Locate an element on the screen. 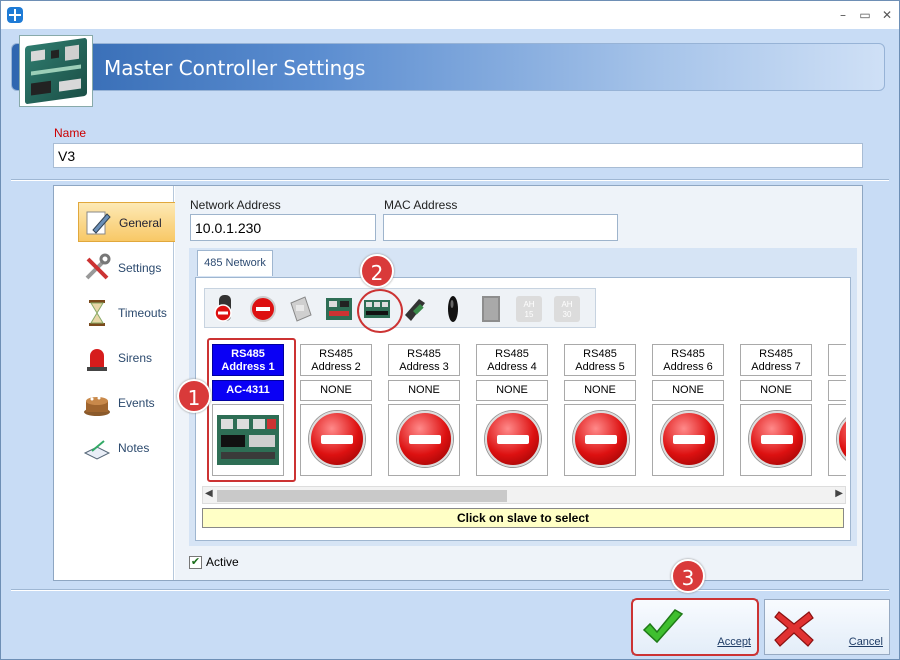  none-icon is located at coordinates (263, 309).